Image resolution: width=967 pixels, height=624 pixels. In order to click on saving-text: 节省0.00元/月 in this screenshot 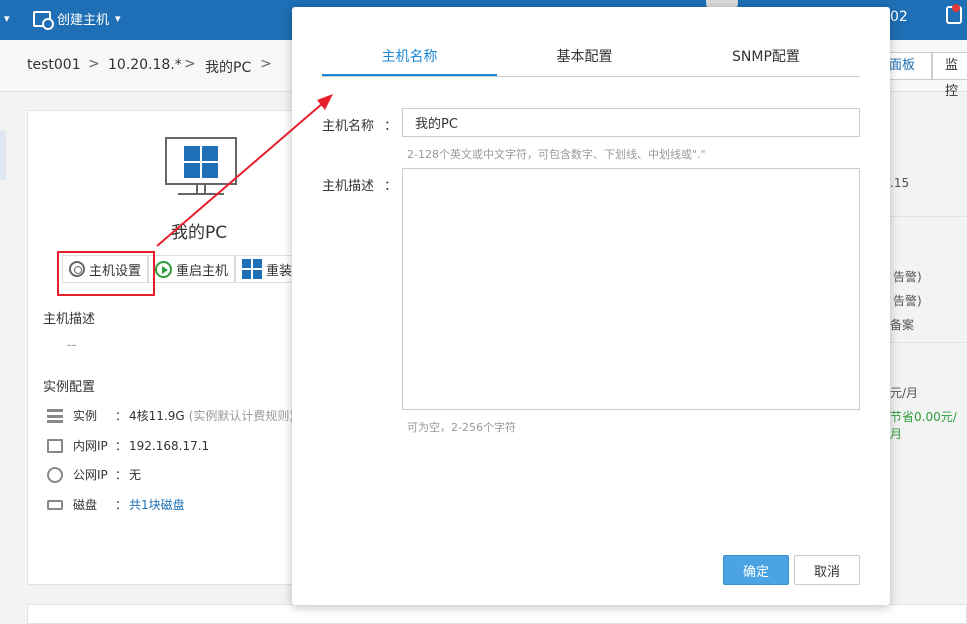, I will do `click(923, 425)`.